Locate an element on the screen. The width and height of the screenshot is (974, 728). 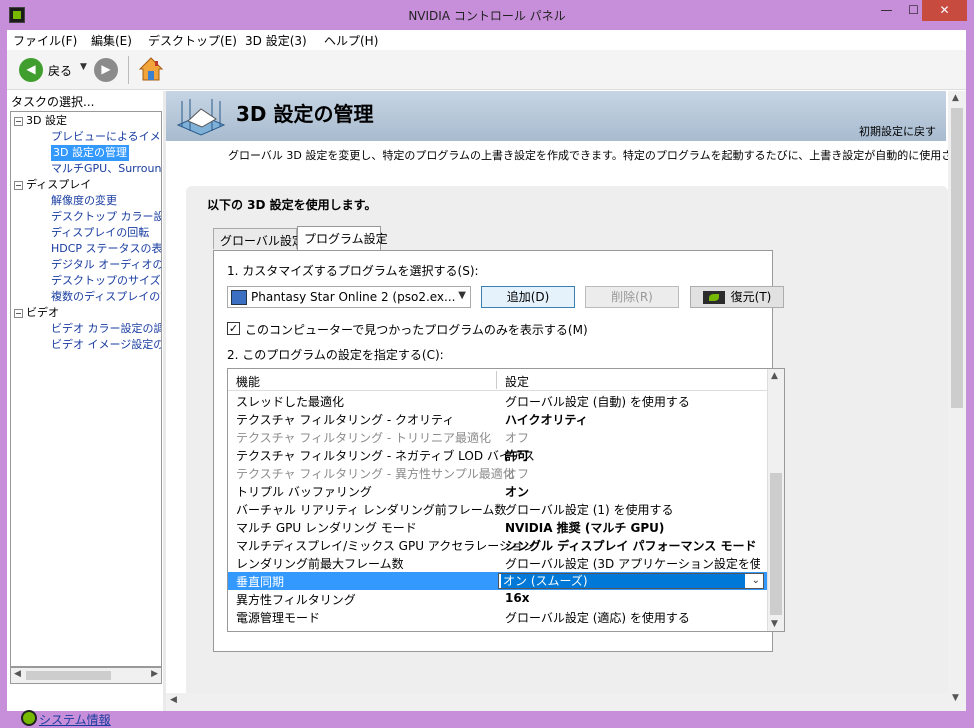
restore-button: 復元(T) is located at coordinates (737, 297).